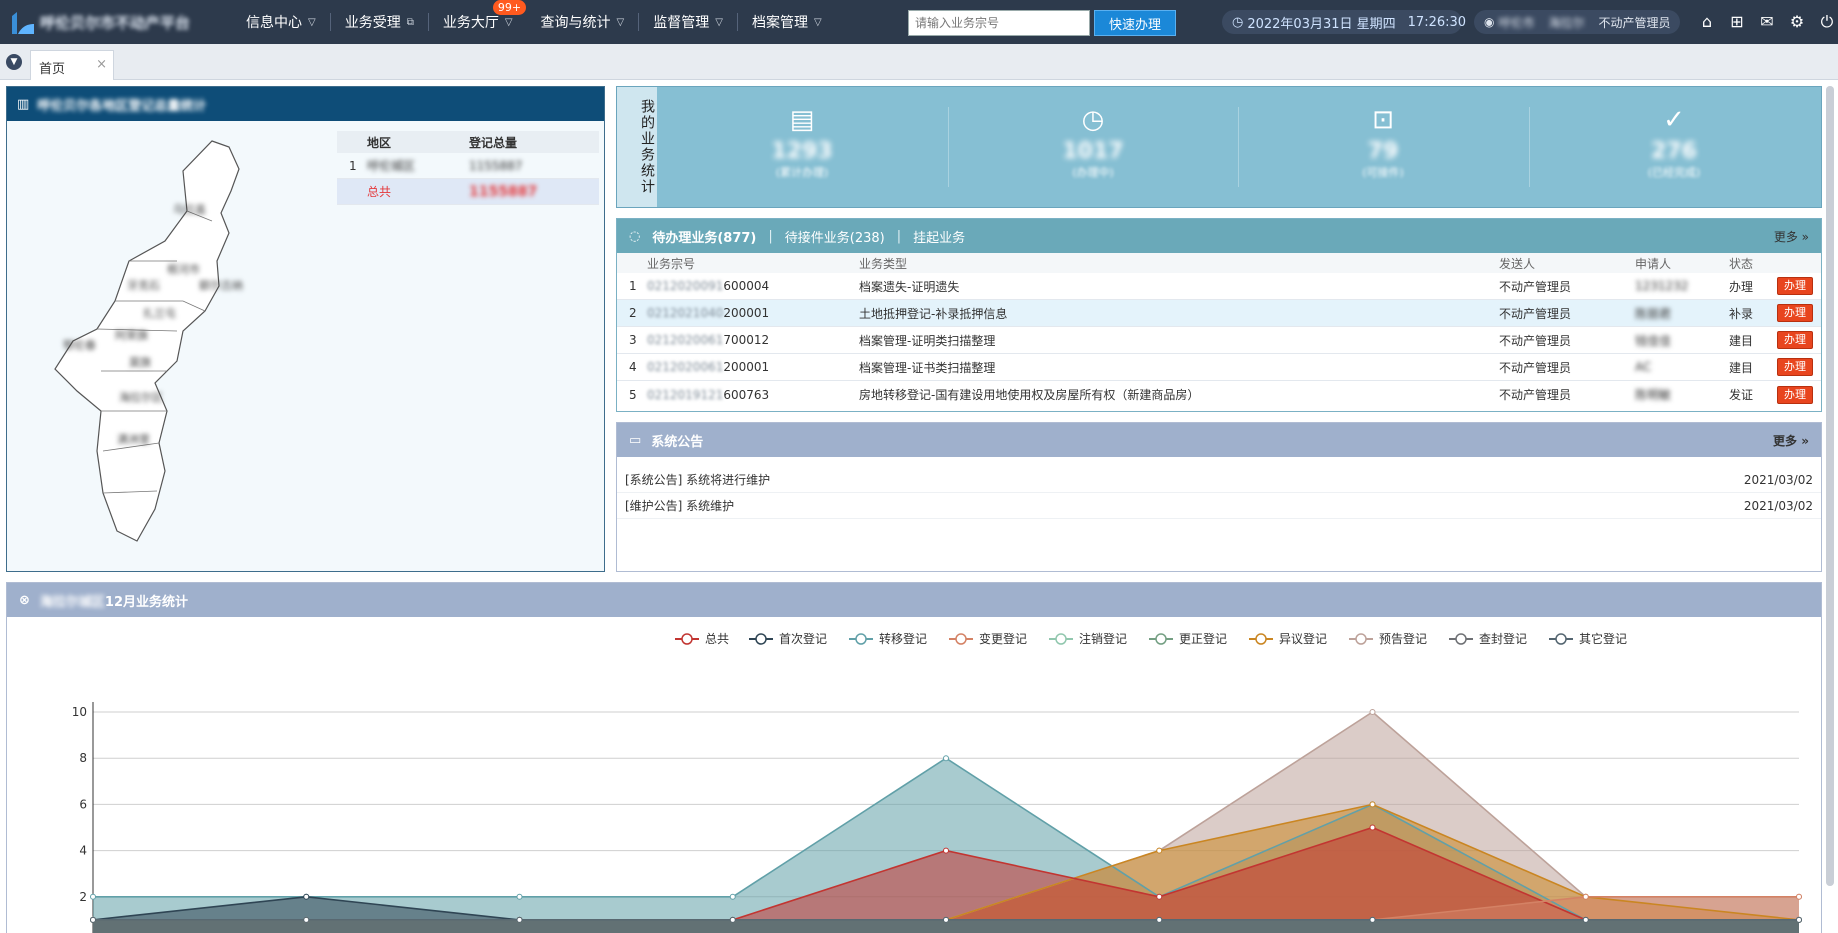 This screenshot has height=933, width=1838. Describe the element at coordinates (671, 263) in the screenshot. I see `col-business-no: 业务宗号` at that location.